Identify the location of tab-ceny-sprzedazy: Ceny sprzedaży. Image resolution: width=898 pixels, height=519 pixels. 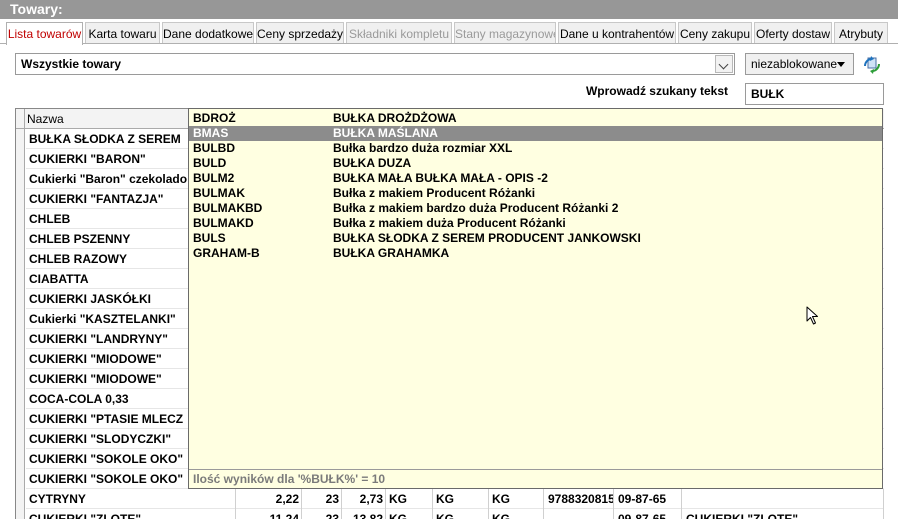
(300, 33).